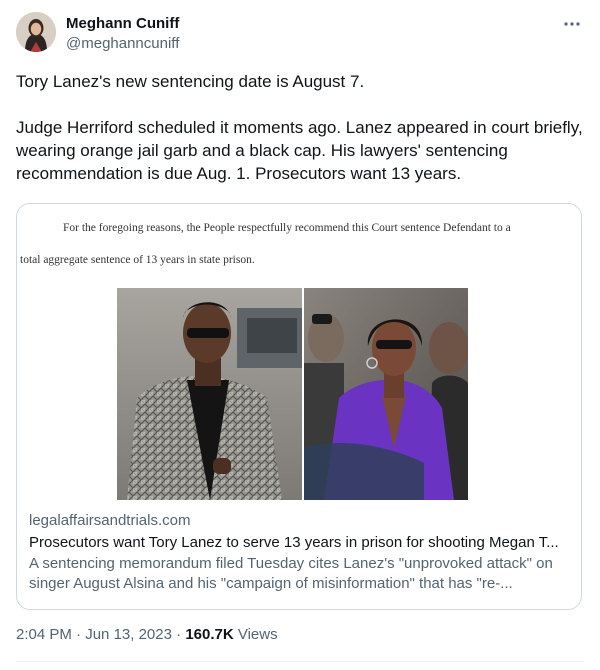 The height and width of the screenshot is (670, 600). Describe the element at coordinates (572, 24) in the screenshot. I see `ellipsis-icon` at that location.